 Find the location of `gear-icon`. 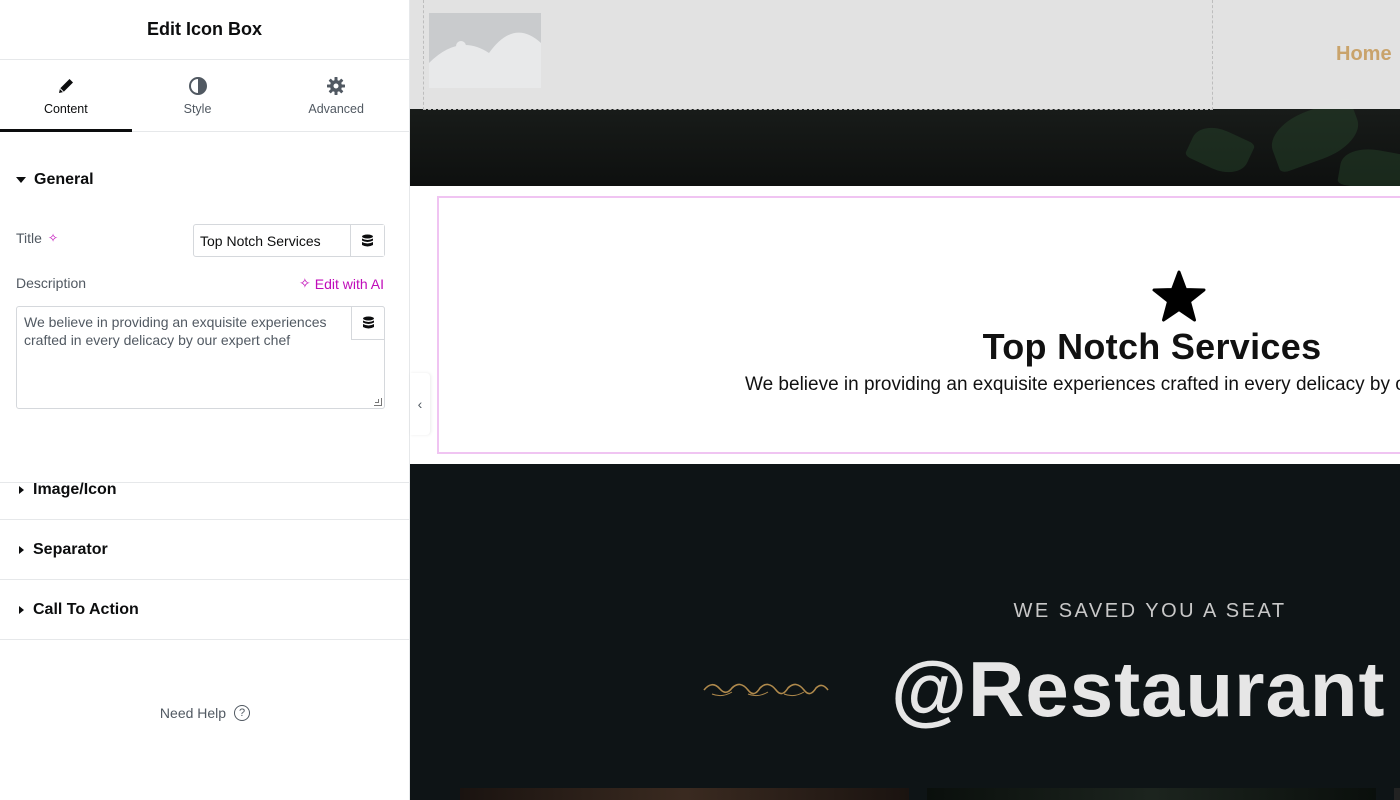

gear-icon is located at coordinates (336, 85).